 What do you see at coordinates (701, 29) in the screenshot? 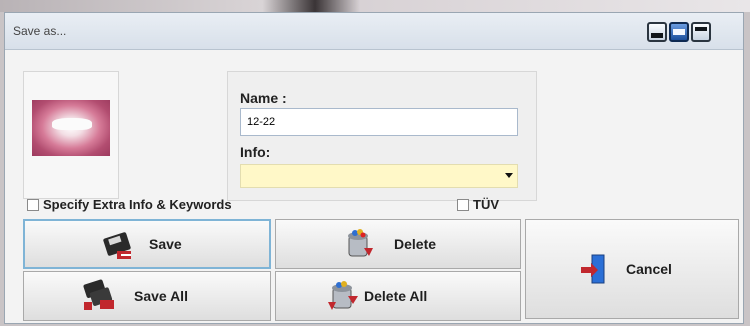
I see `close-icon` at bounding box center [701, 29].